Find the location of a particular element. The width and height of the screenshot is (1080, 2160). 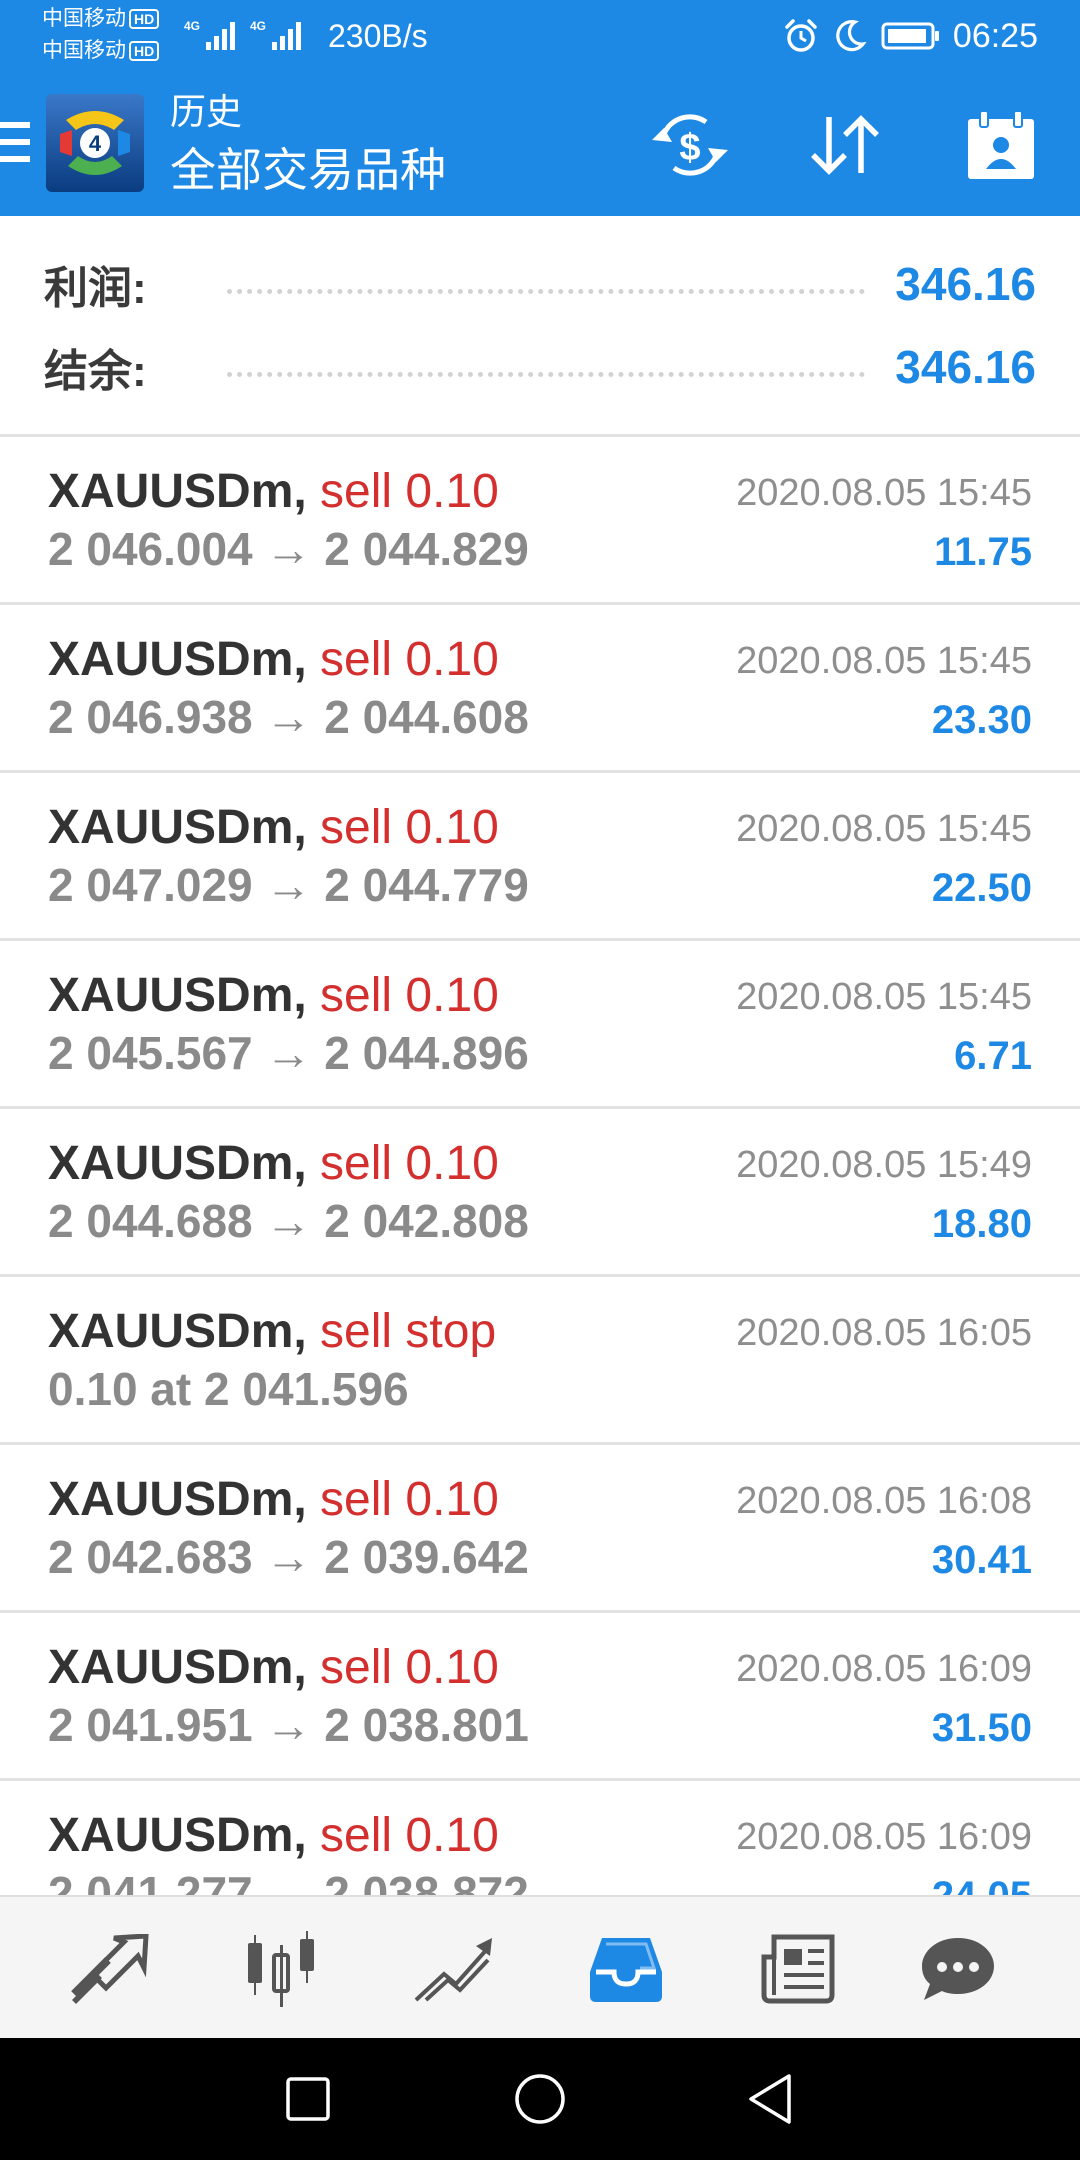

home-button is located at coordinates (540, 2099).